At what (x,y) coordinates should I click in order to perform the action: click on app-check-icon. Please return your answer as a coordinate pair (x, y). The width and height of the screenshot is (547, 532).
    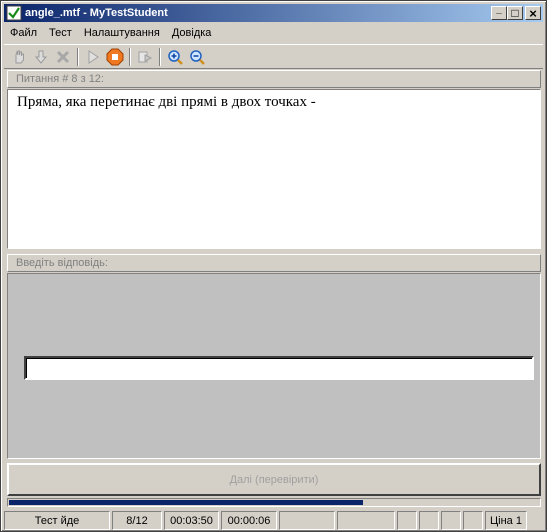
    Looking at the image, I should click on (14, 13).